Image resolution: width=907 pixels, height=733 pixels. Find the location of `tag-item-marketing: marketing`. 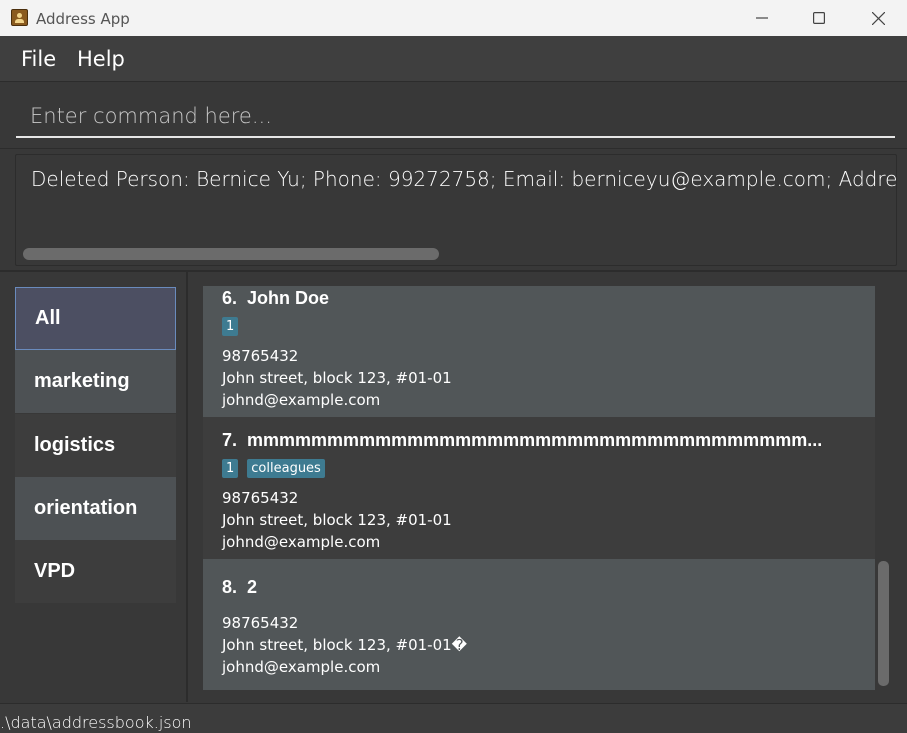

tag-item-marketing: marketing is located at coordinates (95, 381).